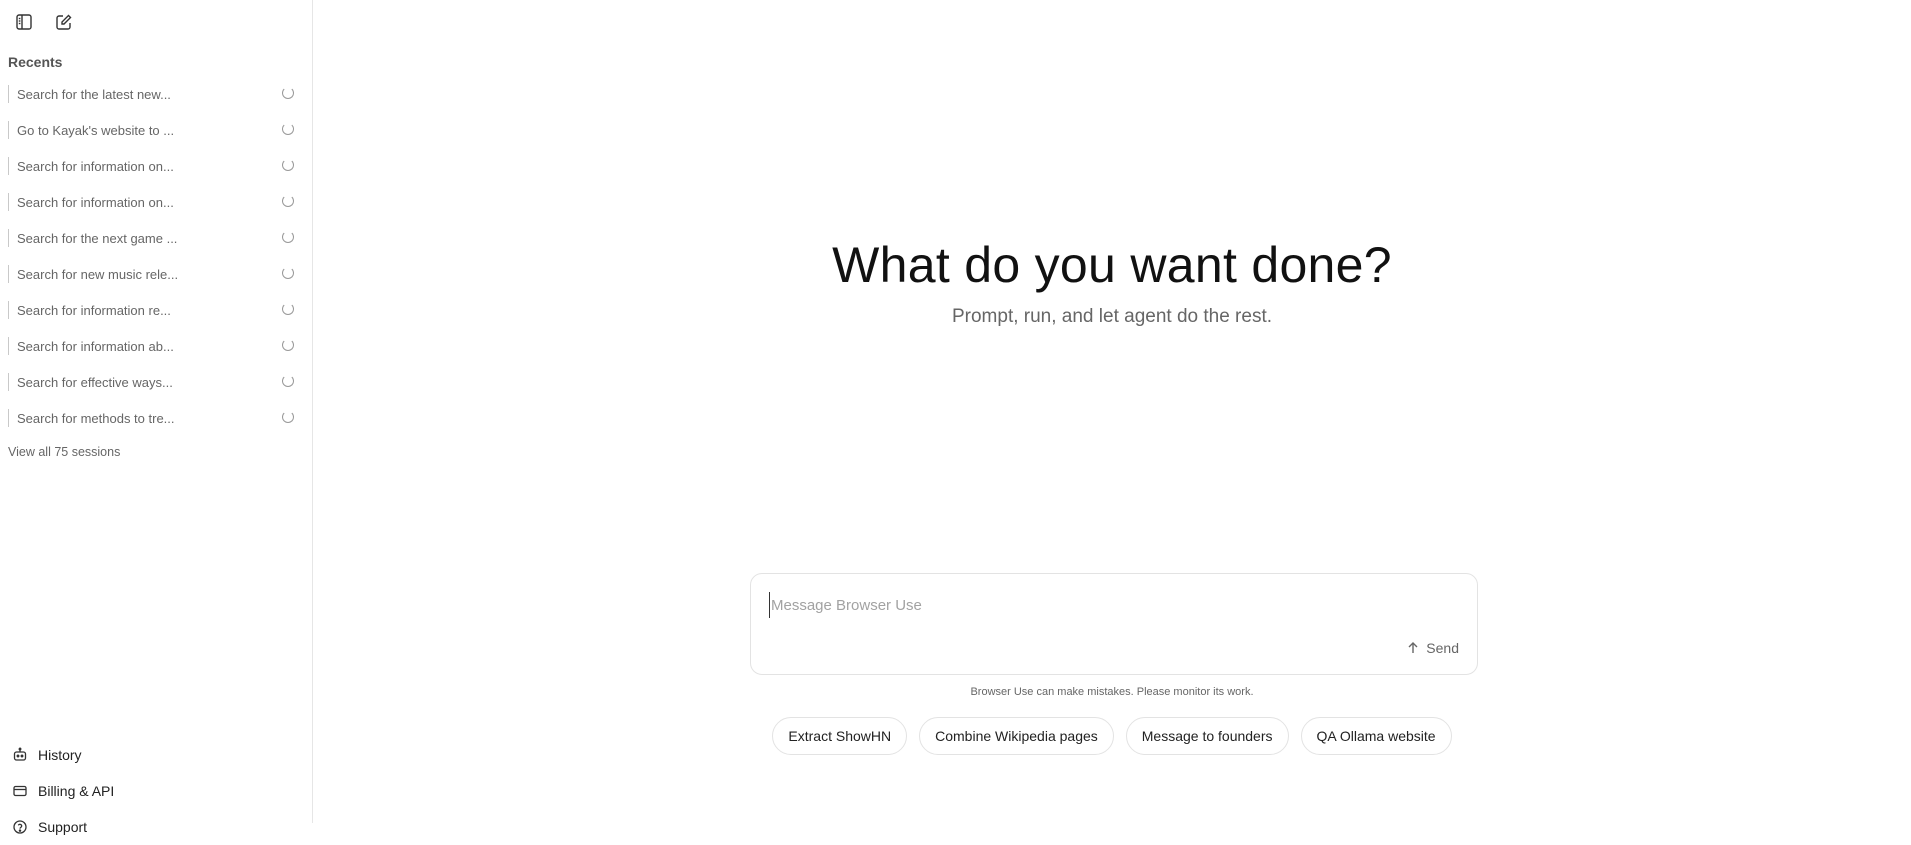  I want to click on view-all-sessions-link: View all 75 sessions, so click(64, 452).